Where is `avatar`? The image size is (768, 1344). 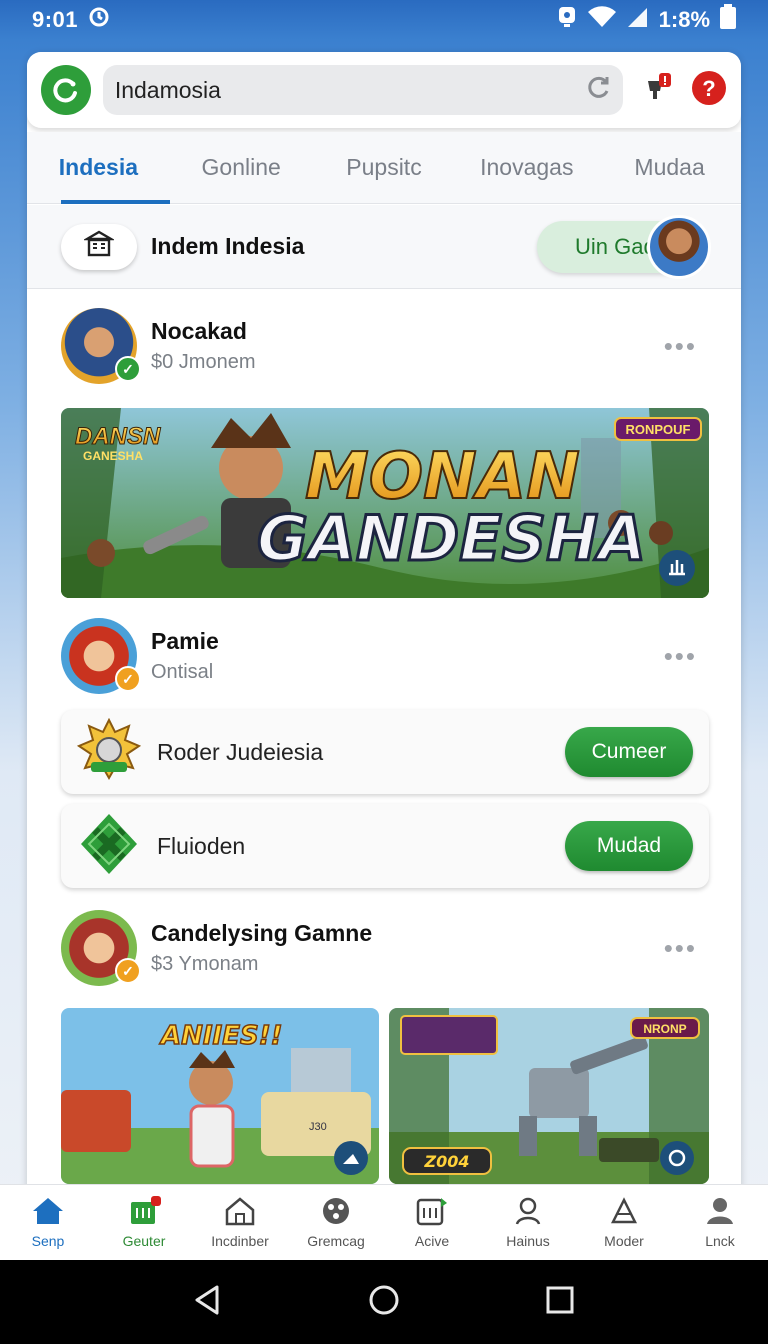 avatar is located at coordinates (679, 246).